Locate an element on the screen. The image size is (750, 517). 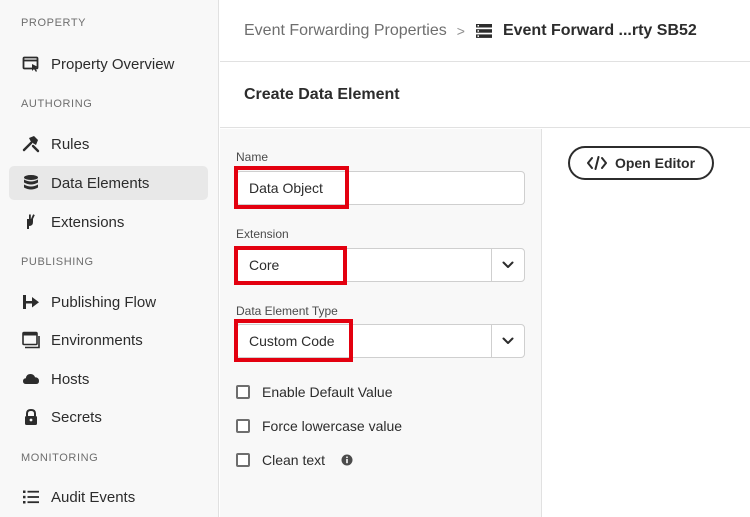
section-label-publishing: PUBLISHING is located at coordinates (57, 262).